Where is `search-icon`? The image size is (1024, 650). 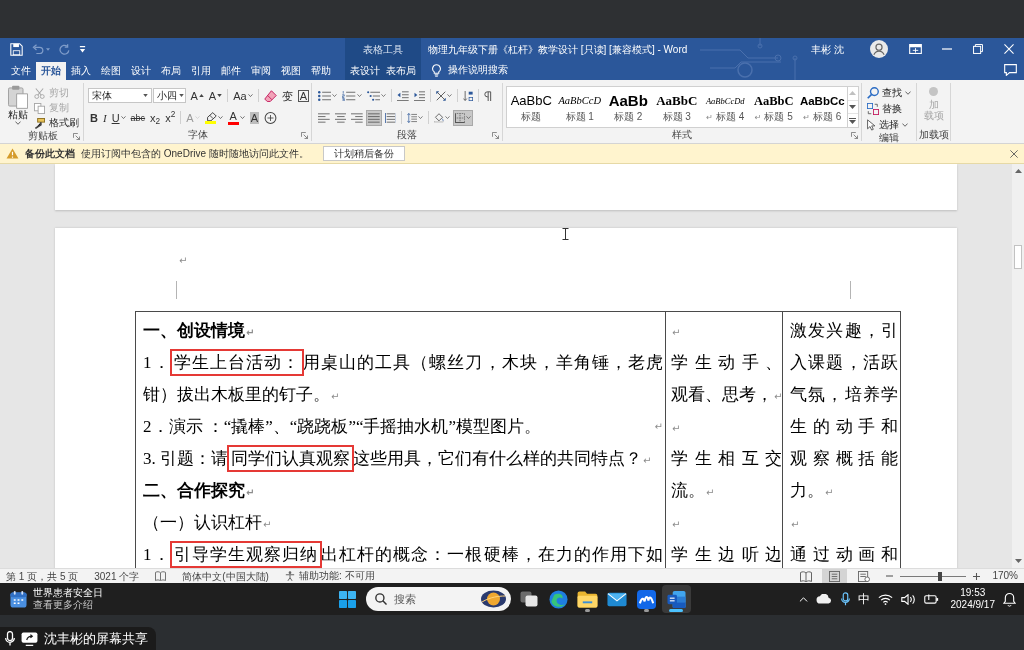
search-icon is located at coordinates (873, 93).